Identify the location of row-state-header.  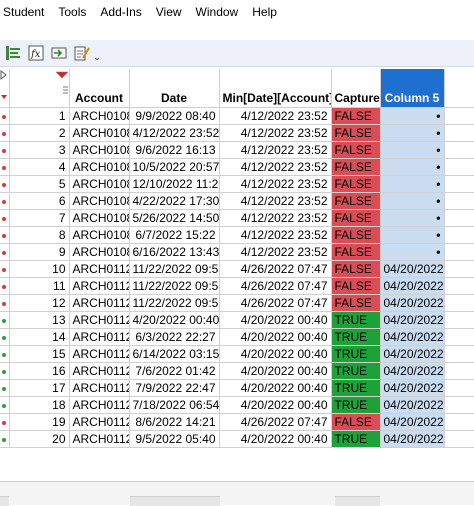
(5, 88).